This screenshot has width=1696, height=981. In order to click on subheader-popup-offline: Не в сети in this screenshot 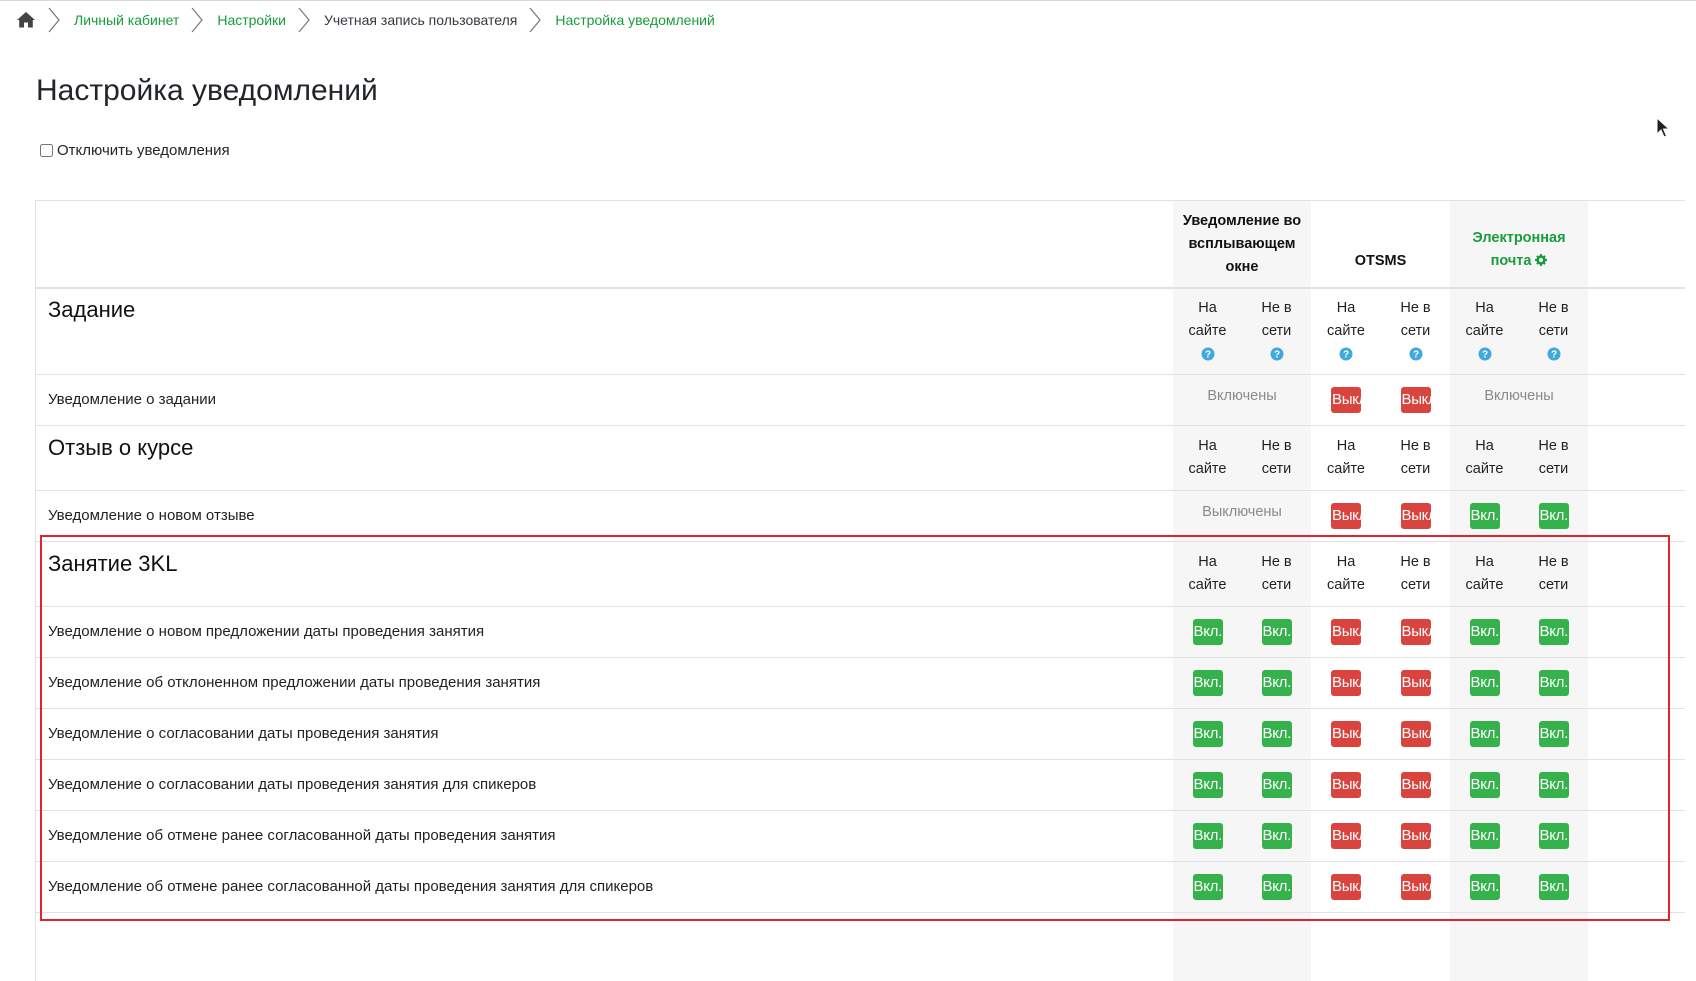, I will do `click(1276, 457)`.